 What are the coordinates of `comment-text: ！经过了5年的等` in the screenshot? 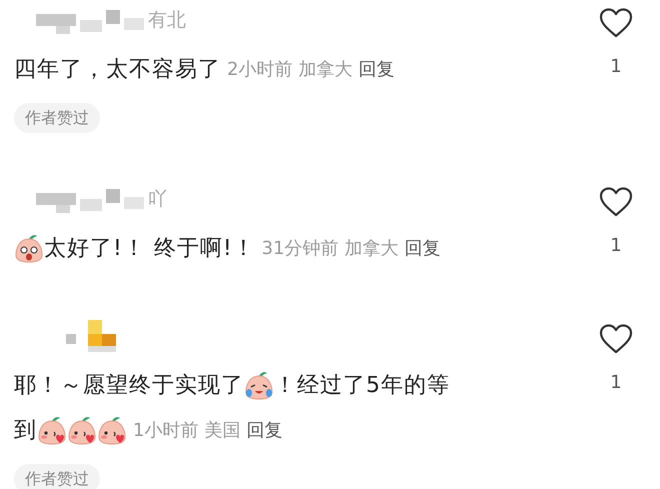 It's located at (362, 386).